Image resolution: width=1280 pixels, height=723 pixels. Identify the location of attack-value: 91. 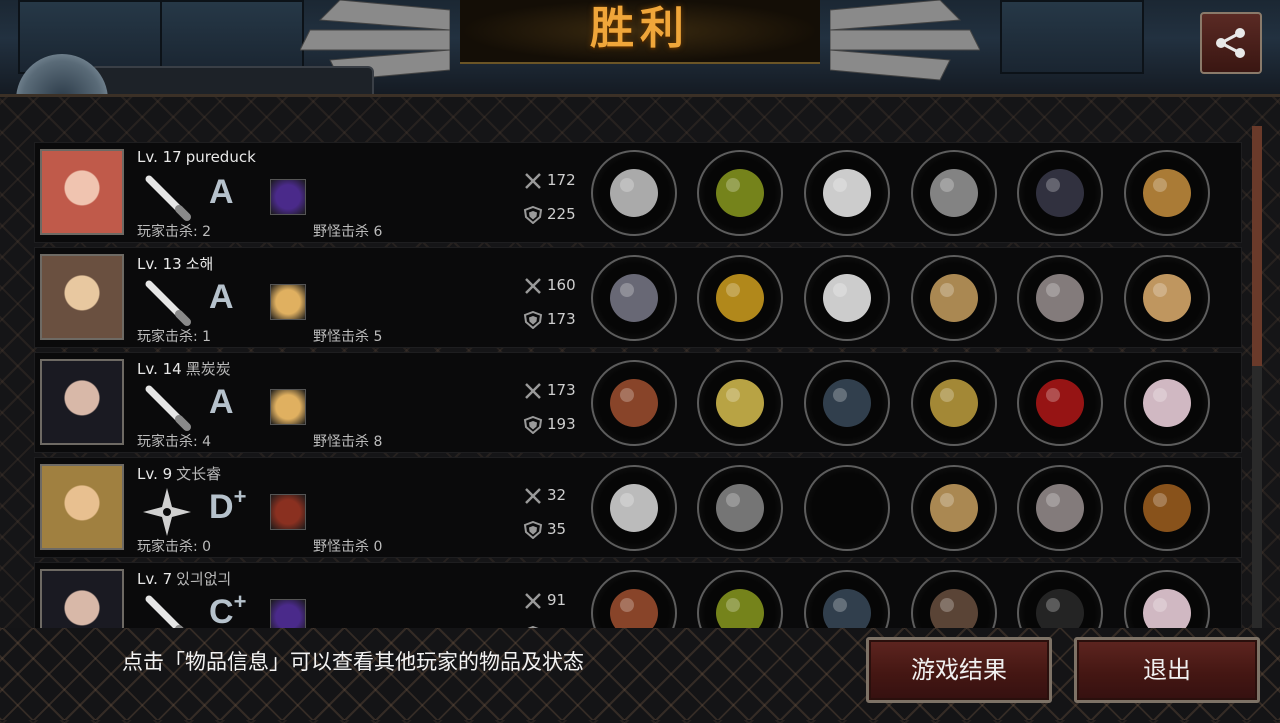
(557, 600).